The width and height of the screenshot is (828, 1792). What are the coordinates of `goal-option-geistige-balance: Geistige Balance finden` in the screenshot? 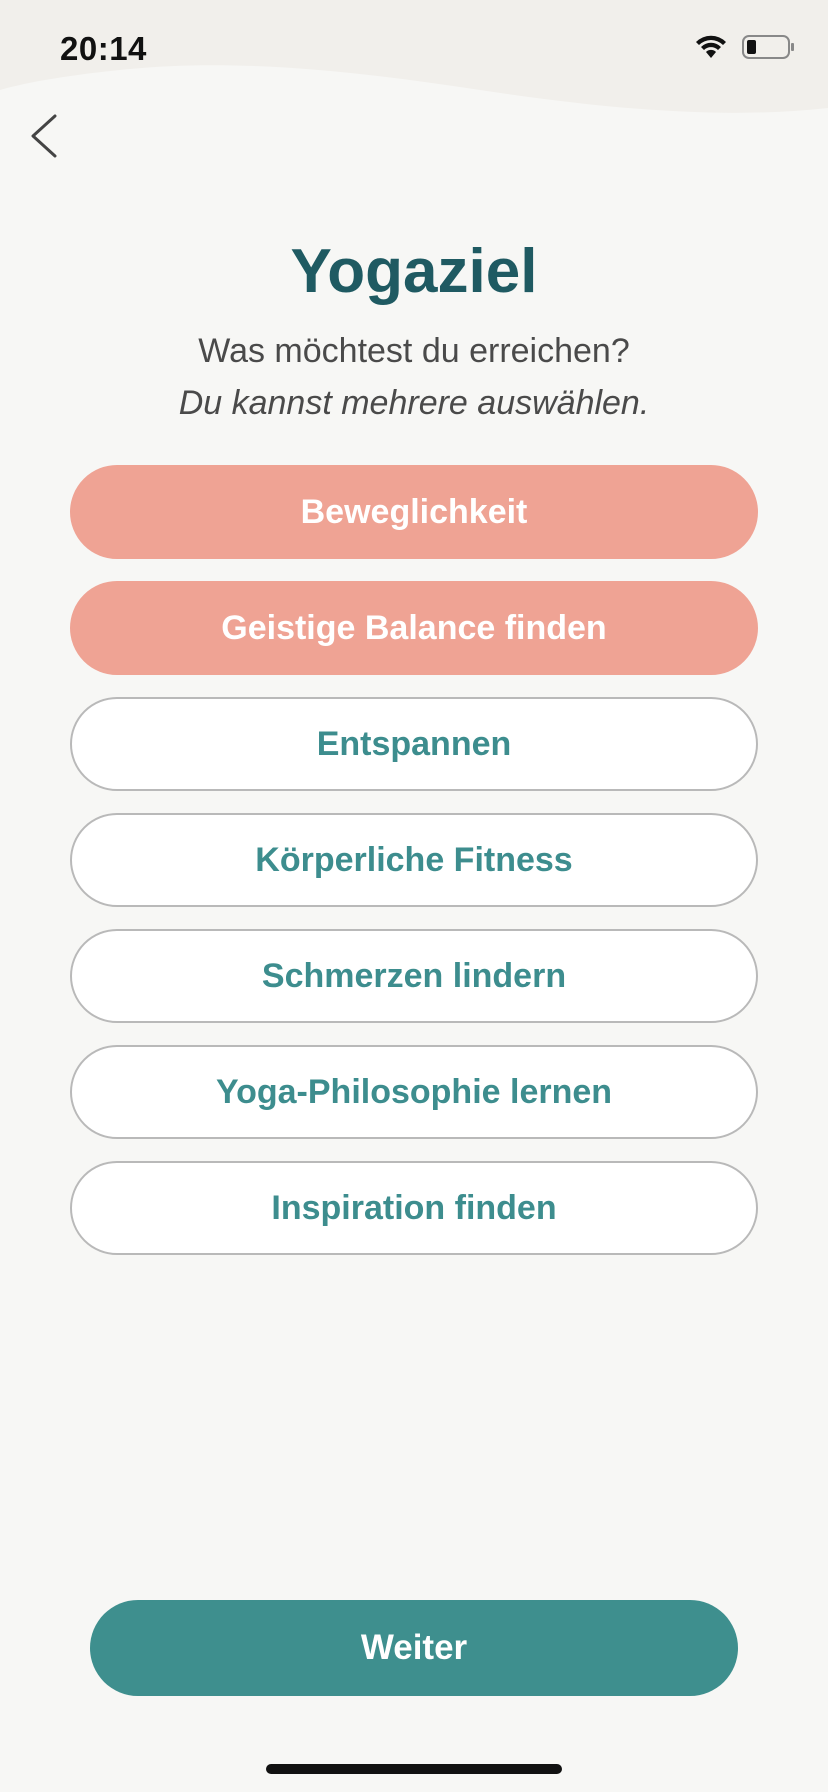 It's located at (414, 628).